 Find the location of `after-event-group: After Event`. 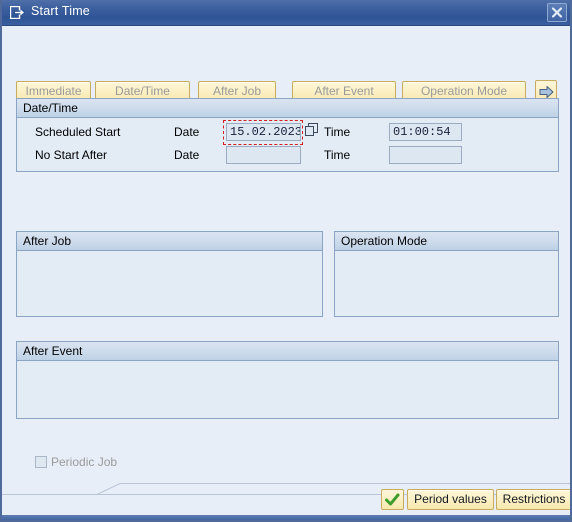

after-event-group: After Event is located at coordinates (287, 380).